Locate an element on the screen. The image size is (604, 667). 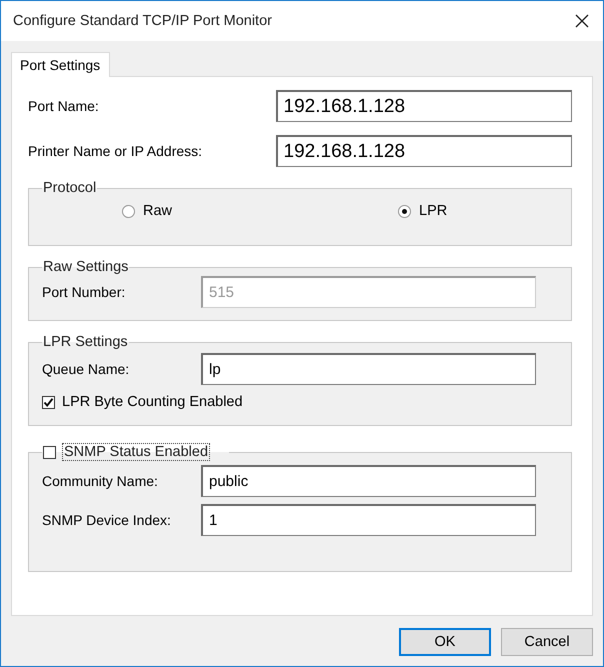
dialog-button: OK is located at coordinates (445, 642).